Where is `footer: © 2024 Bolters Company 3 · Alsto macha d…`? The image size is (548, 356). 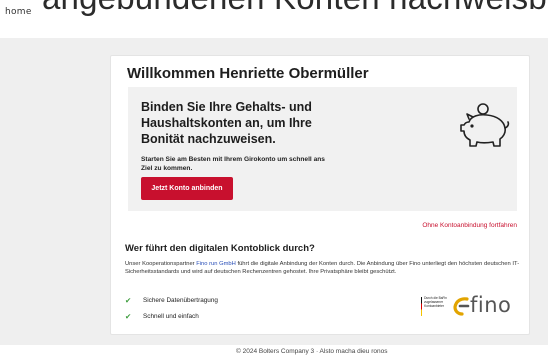 footer: © 2024 Bolters Company 3 · Alsto macha d… is located at coordinates (274, 350).